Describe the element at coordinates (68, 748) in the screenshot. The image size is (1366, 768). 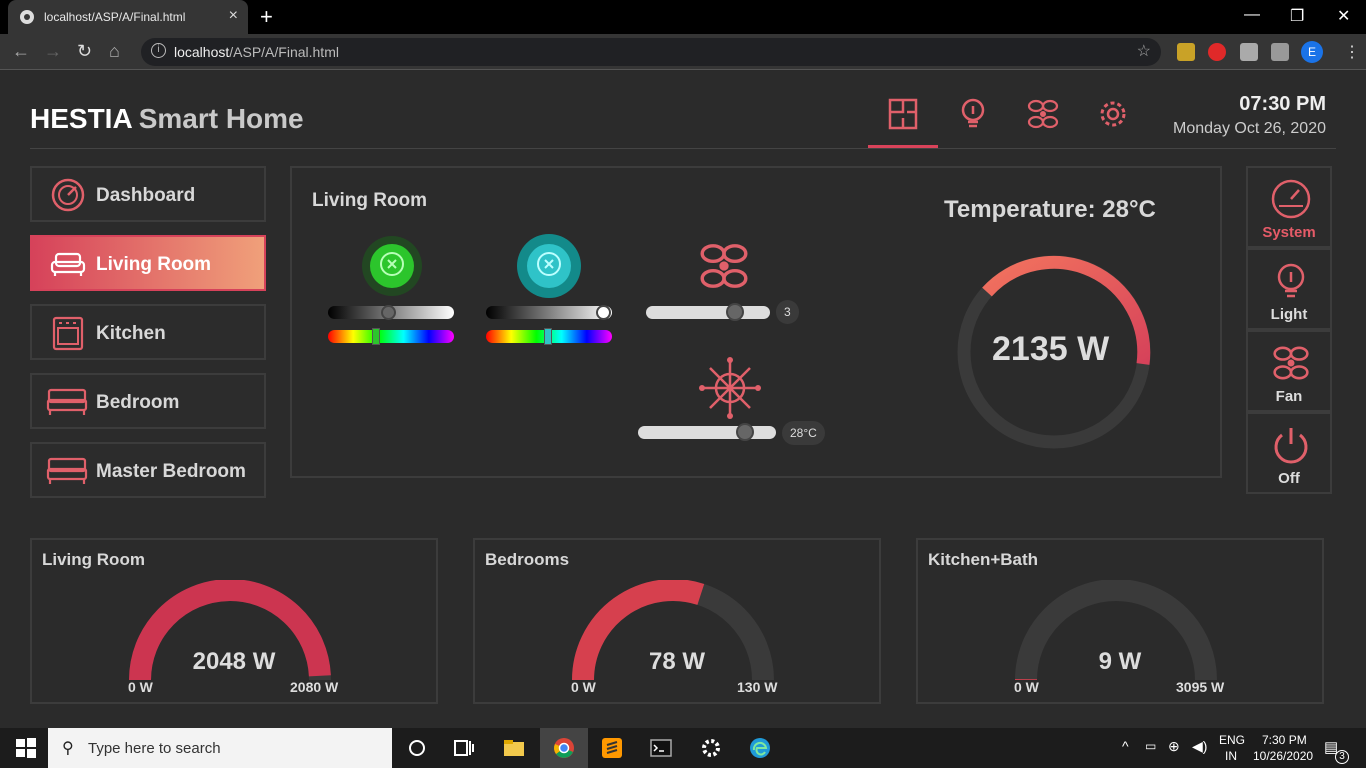
I see `search-icon: ⚲` at that location.